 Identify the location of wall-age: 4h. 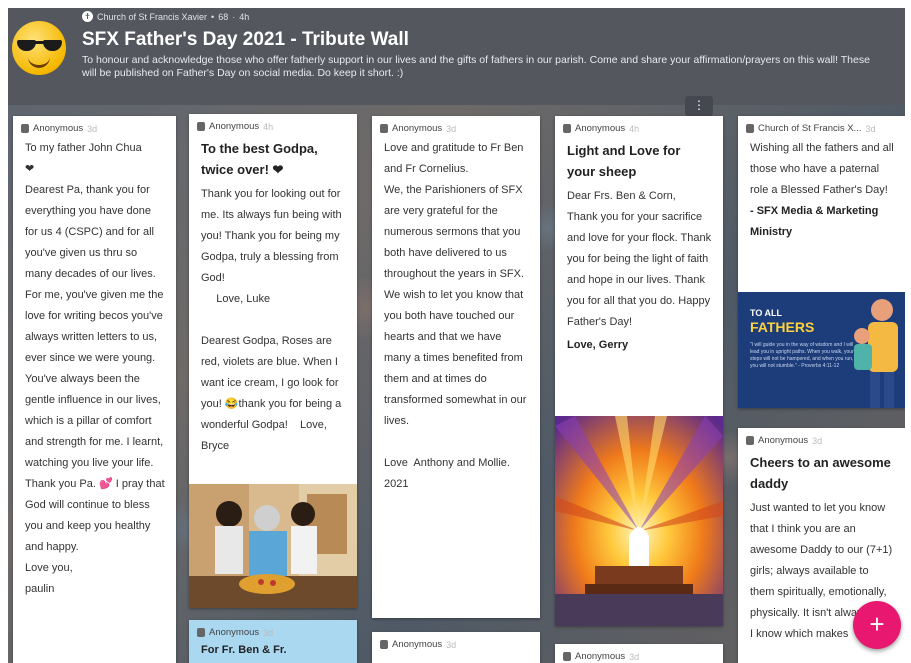
(244, 16).